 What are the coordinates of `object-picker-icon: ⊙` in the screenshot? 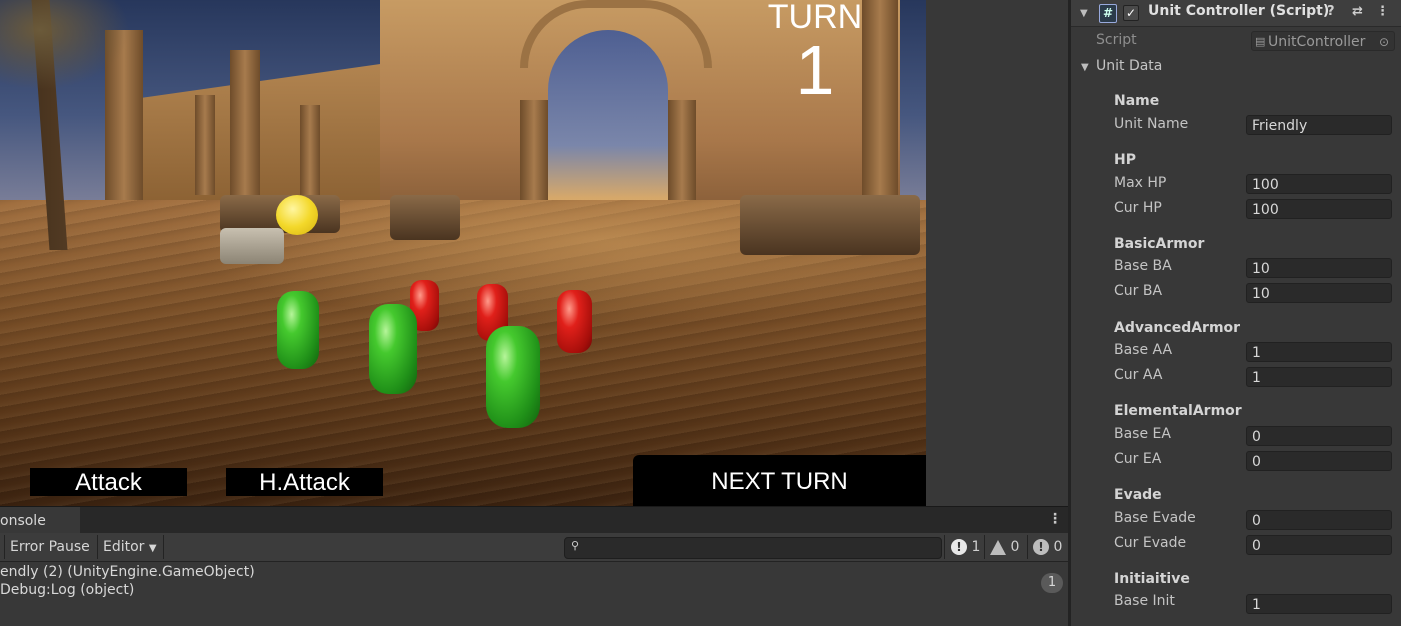 It's located at (1384, 42).